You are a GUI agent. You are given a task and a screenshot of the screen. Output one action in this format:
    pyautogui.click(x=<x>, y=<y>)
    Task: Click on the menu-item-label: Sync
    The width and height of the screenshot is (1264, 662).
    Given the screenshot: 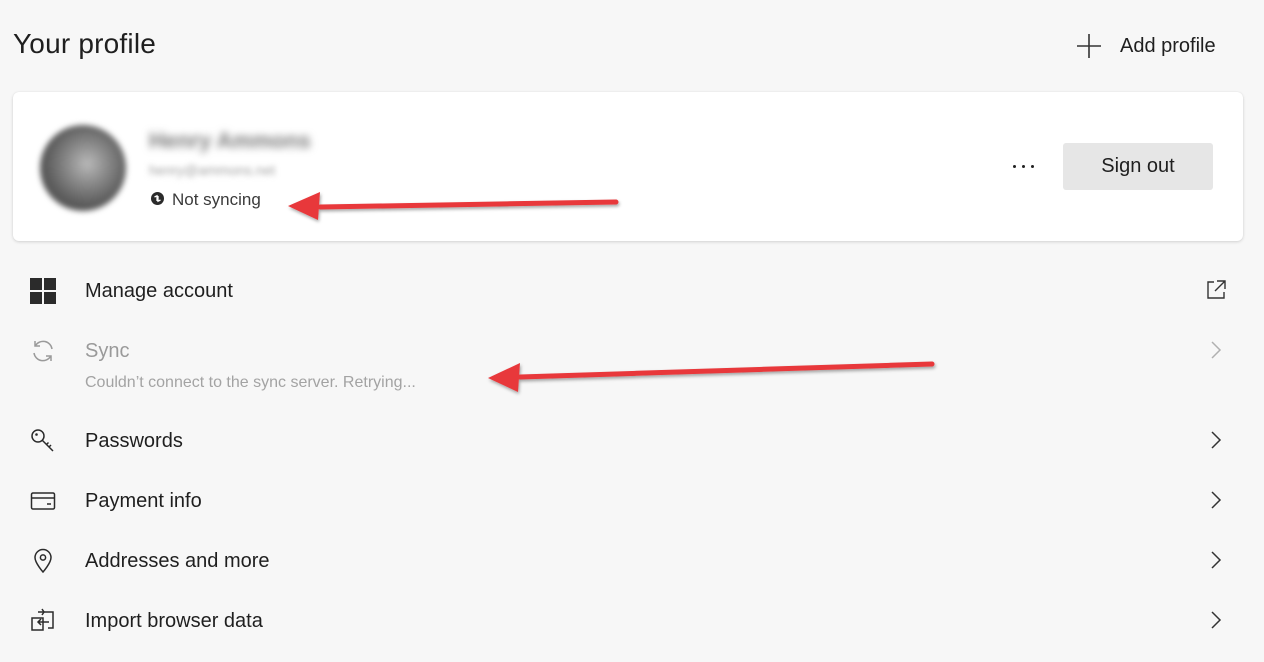 What is the action you would take?
    pyautogui.click(x=107, y=351)
    